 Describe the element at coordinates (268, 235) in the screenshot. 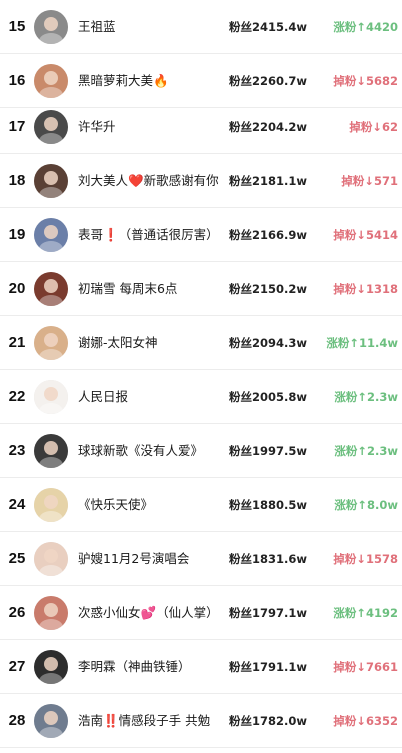

I see `fan-count: 粉丝2166.9w` at that location.